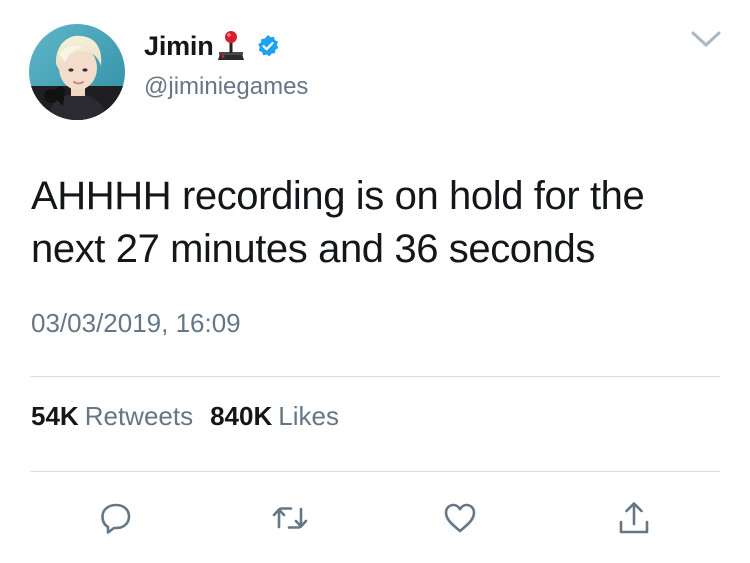 This screenshot has height=563, width=750. What do you see at coordinates (308, 416) in the screenshot?
I see `likes-label: Likes` at bounding box center [308, 416].